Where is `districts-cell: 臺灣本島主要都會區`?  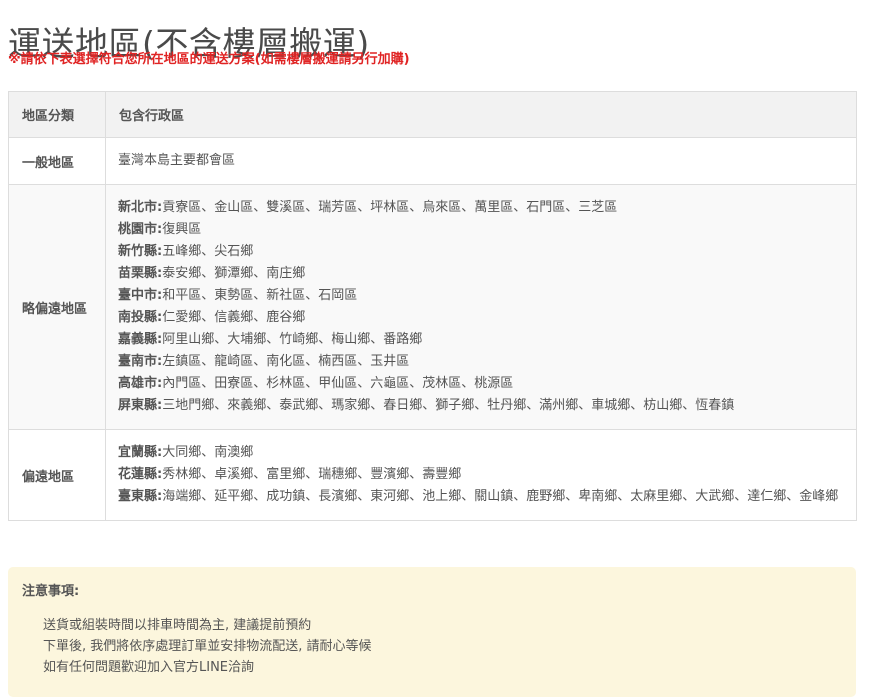 districts-cell: 臺灣本島主要都會區 is located at coordinates (481, 161).